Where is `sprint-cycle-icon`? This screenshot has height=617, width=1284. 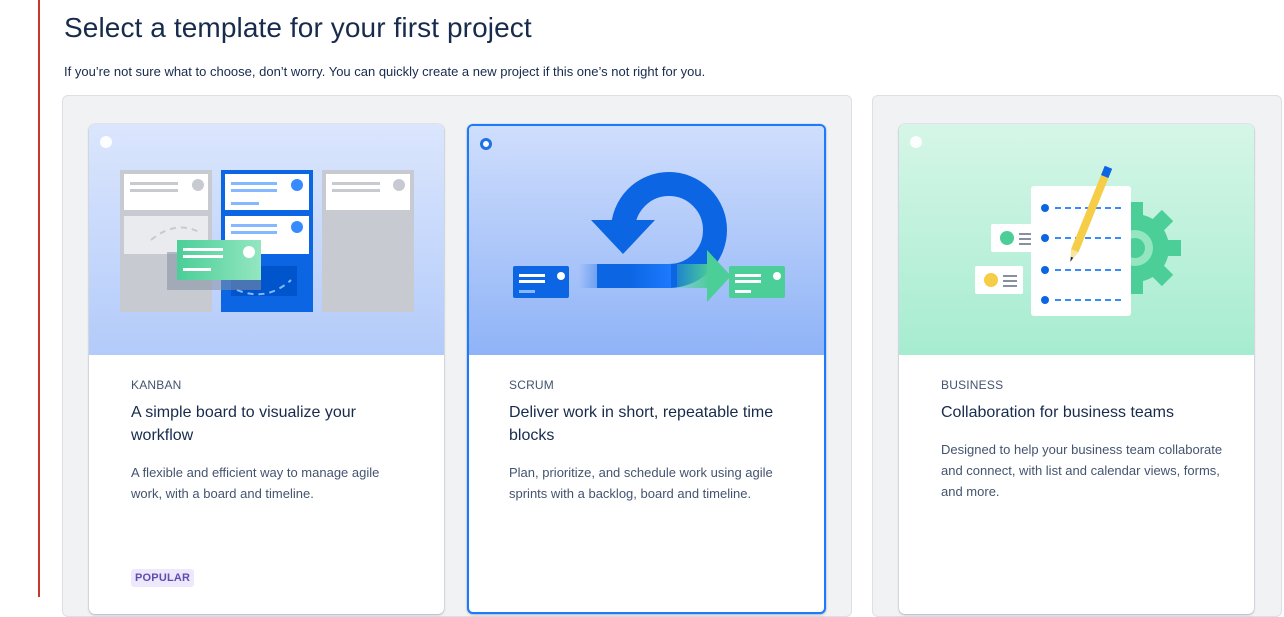
sprint-cycle-icon is located at coordinates (646, 240).